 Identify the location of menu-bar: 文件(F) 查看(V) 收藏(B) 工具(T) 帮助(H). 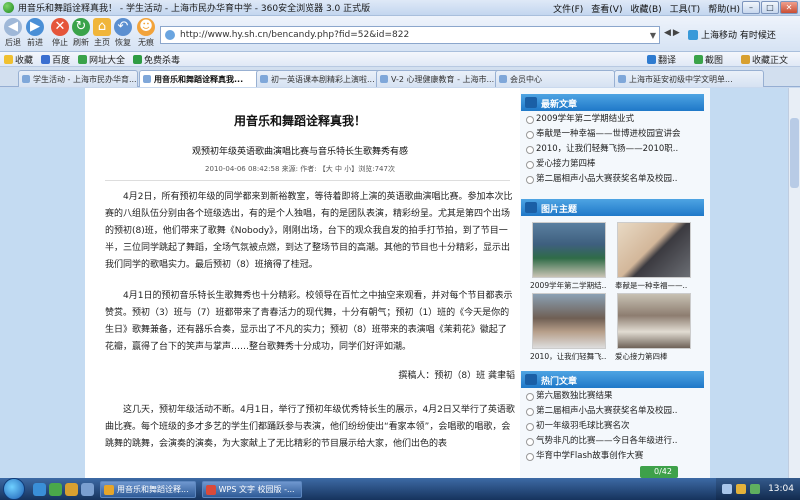
(646, 8).